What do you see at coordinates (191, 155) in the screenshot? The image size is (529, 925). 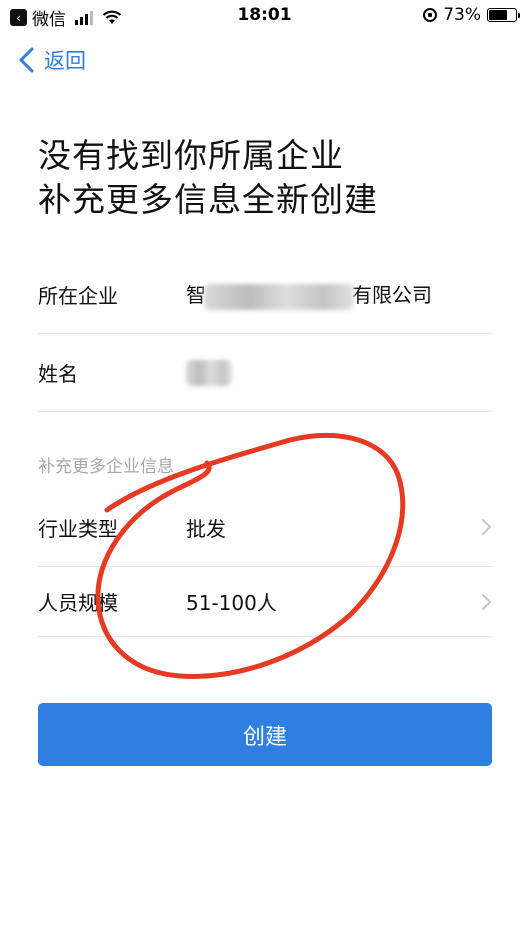 I see `page-title-line-1: 没有找到你所属企业` at bounding box center [191, 155].